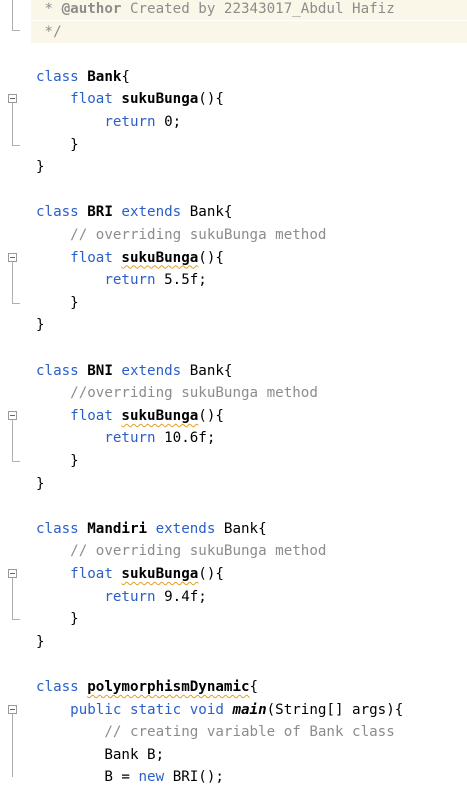 The height and width of the screenshot is (788, 467). I want to click on code-token: extends, so click(185, 528).